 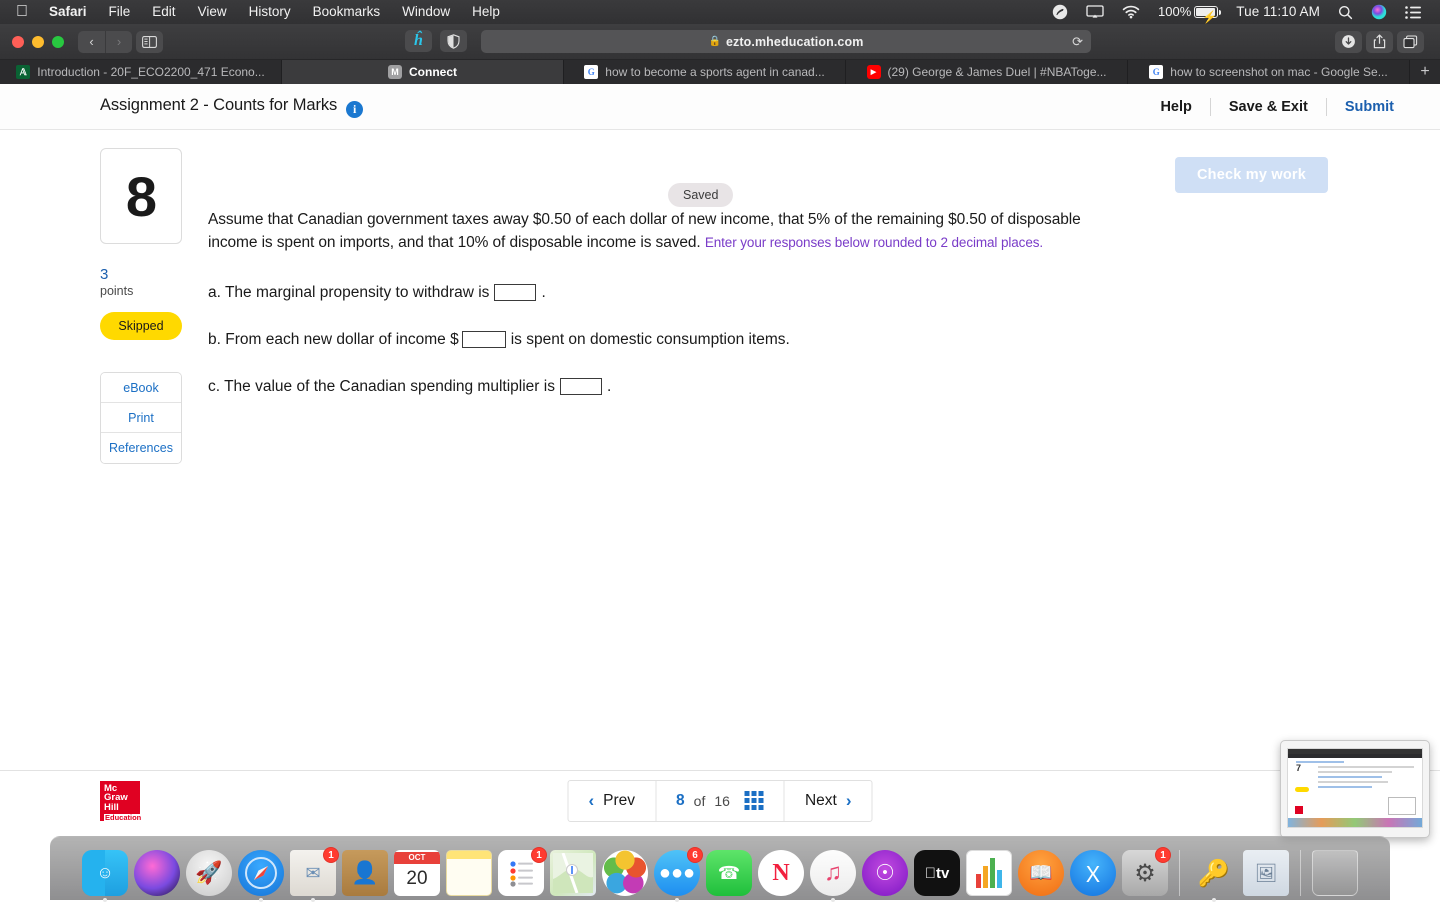 I want to click on badge-count: 1, so click(x=539, y=855).